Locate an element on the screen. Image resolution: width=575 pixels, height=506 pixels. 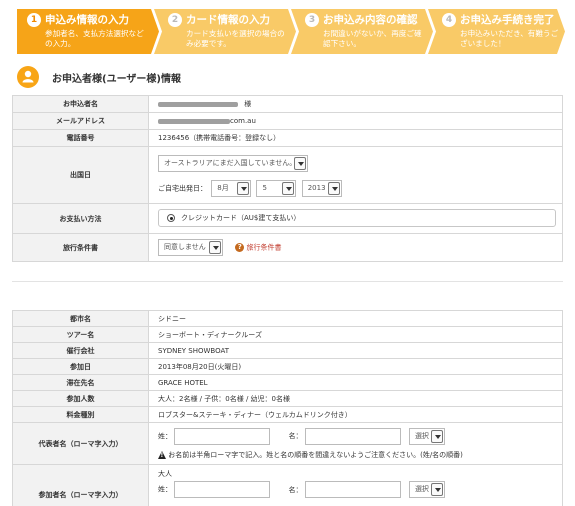
participation-date-value: 2013年08月20日(火曜日) is located at coordinates (355, 366).